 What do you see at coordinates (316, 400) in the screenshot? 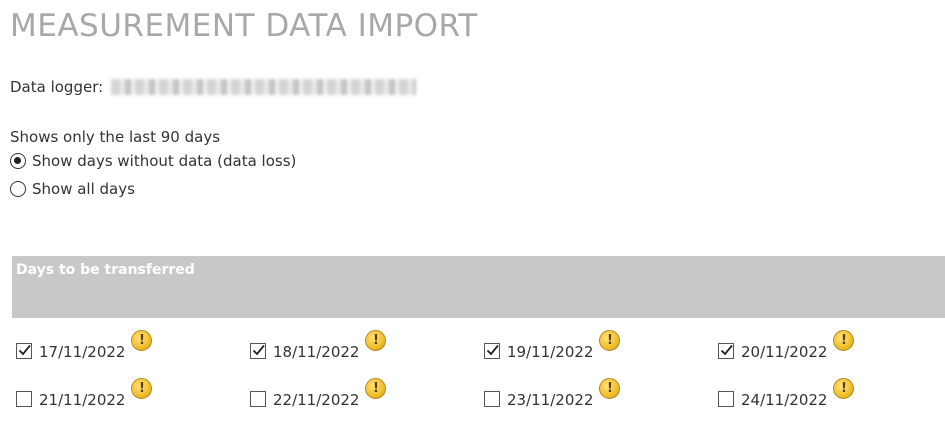
I see `day-date-label: 22/11/2022` at bounding box center [316, 400].